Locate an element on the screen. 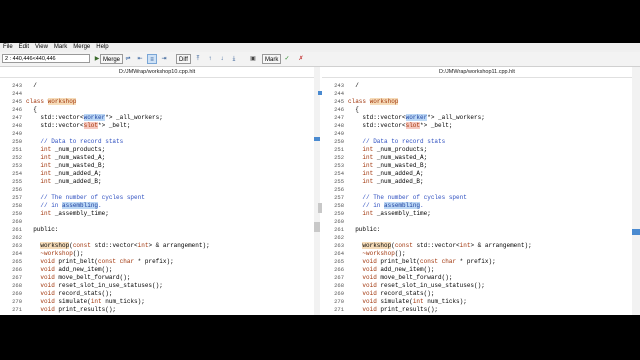 The image size is (640, 360). diff-location-combo: 2 : 440,446<440,446 is located at coordinates (46, 58).